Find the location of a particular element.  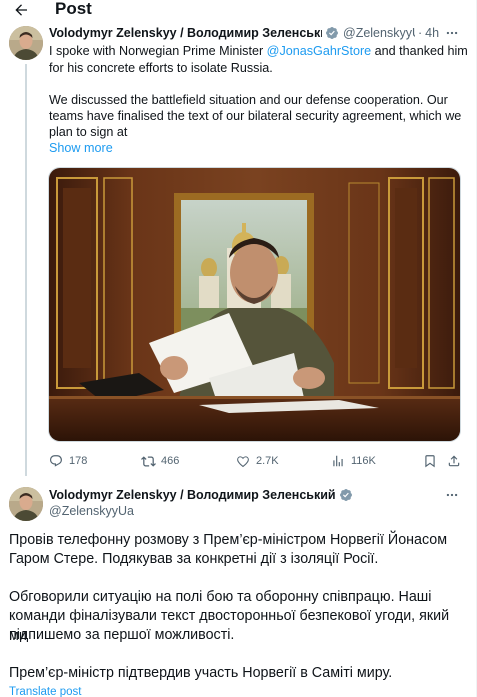

back-arrow-icon is located at coordinates (21, 10).